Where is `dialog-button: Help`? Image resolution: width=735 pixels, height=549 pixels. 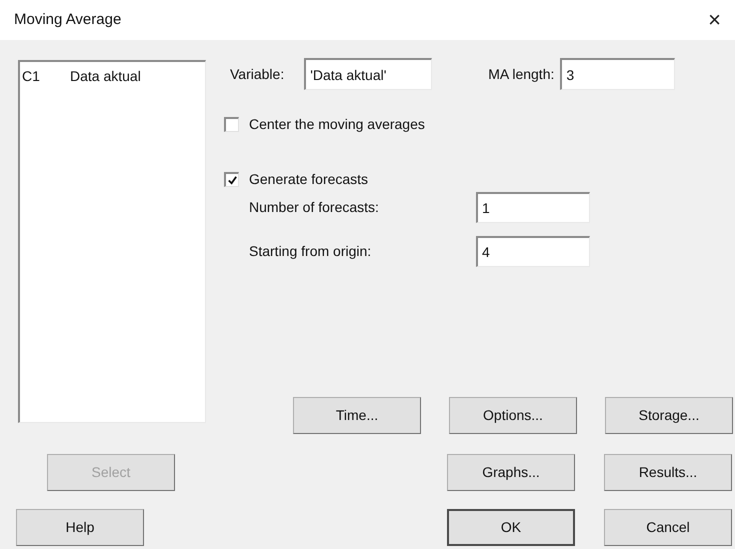
dialog-button: Help is located at coordinates (80, 527).